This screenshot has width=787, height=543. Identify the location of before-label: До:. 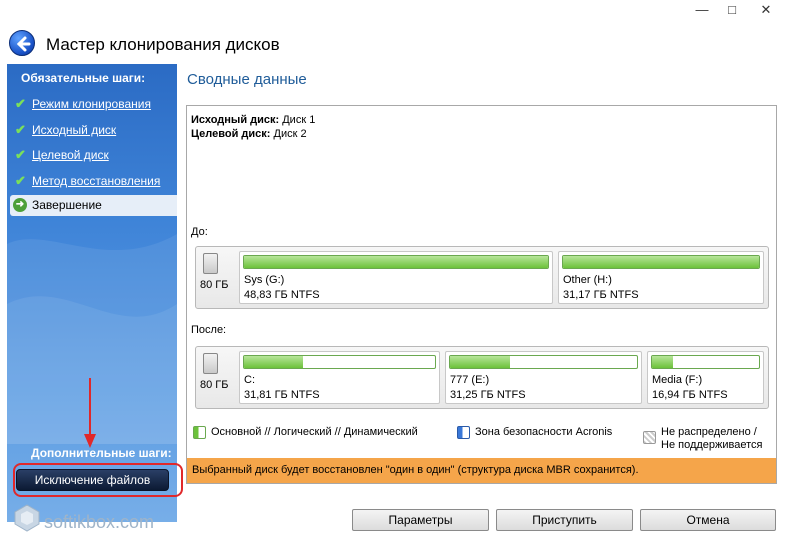
(199, 232).